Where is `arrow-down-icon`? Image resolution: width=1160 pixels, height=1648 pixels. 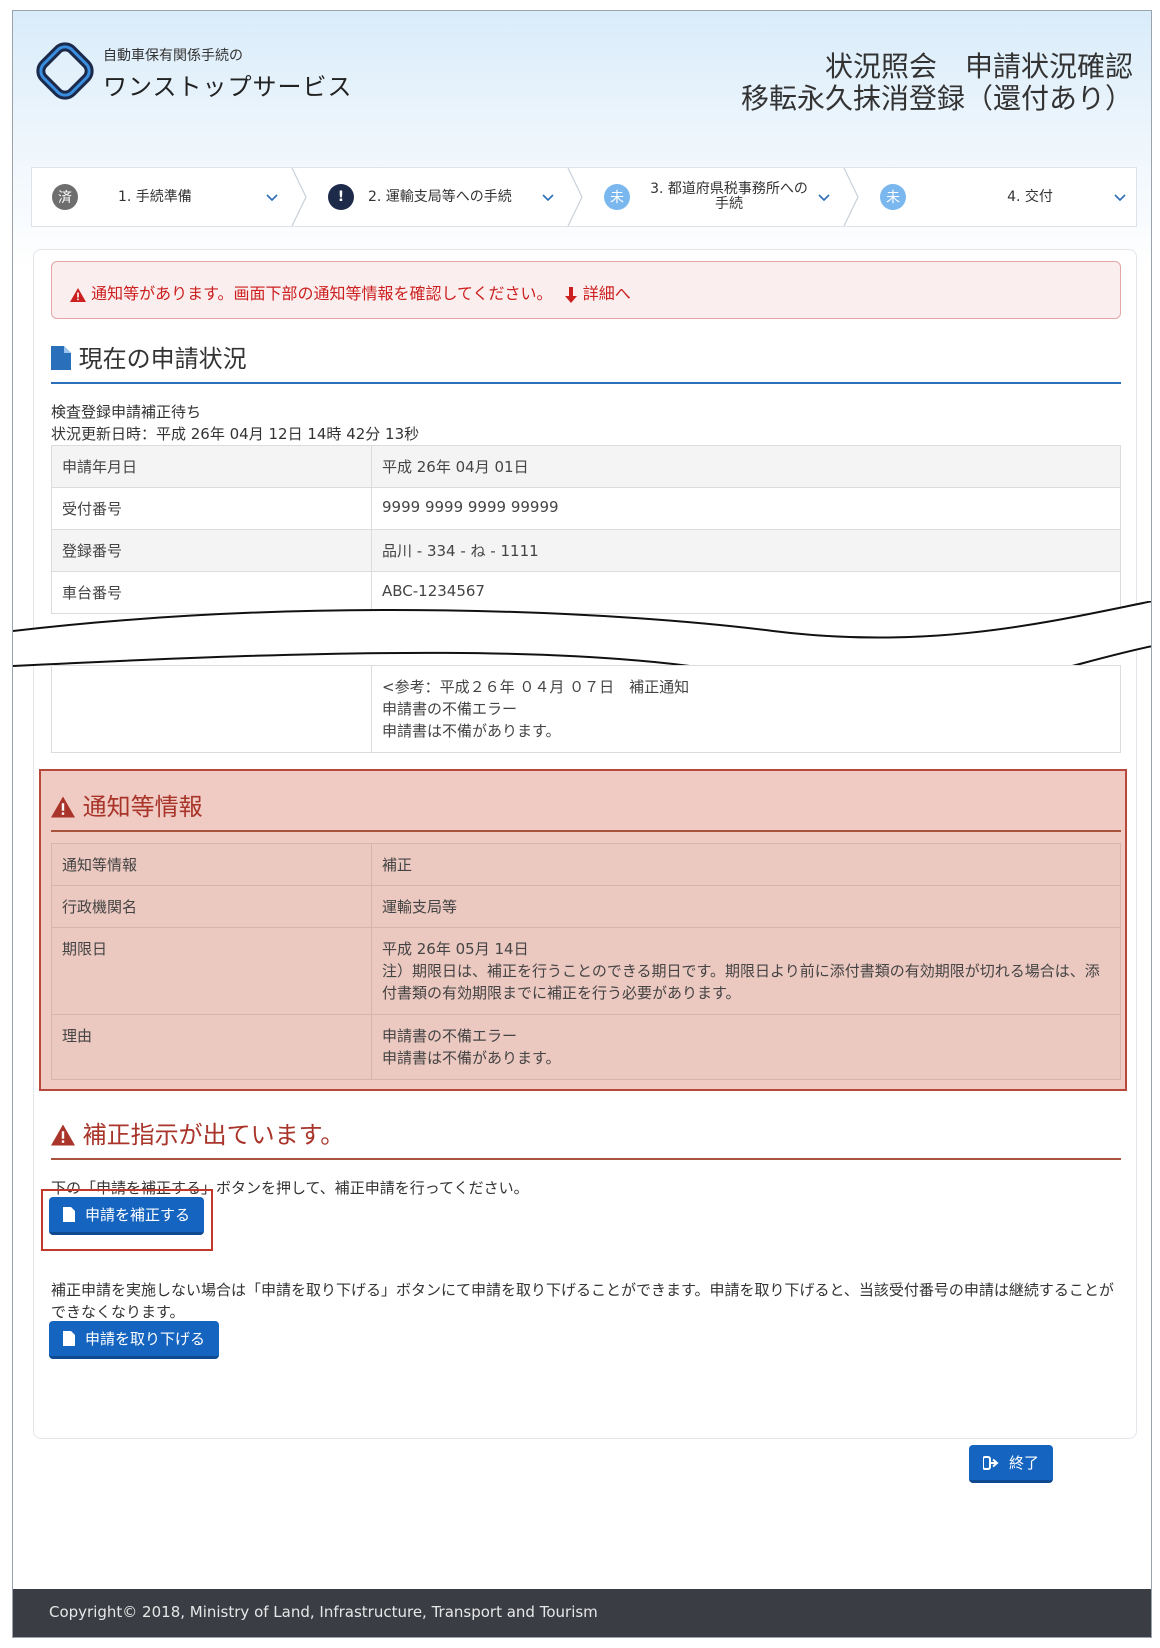 arrow-down-icon is located at coordinates (570, 294).